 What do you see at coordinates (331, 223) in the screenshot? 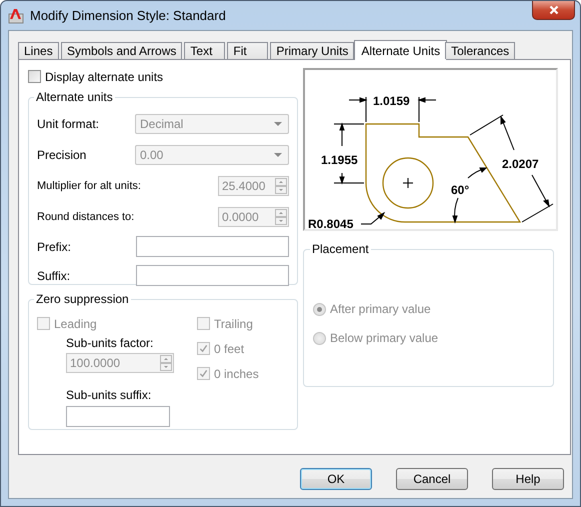
I see `dimension-label: R0.8045` at bounding box center [331, 223].